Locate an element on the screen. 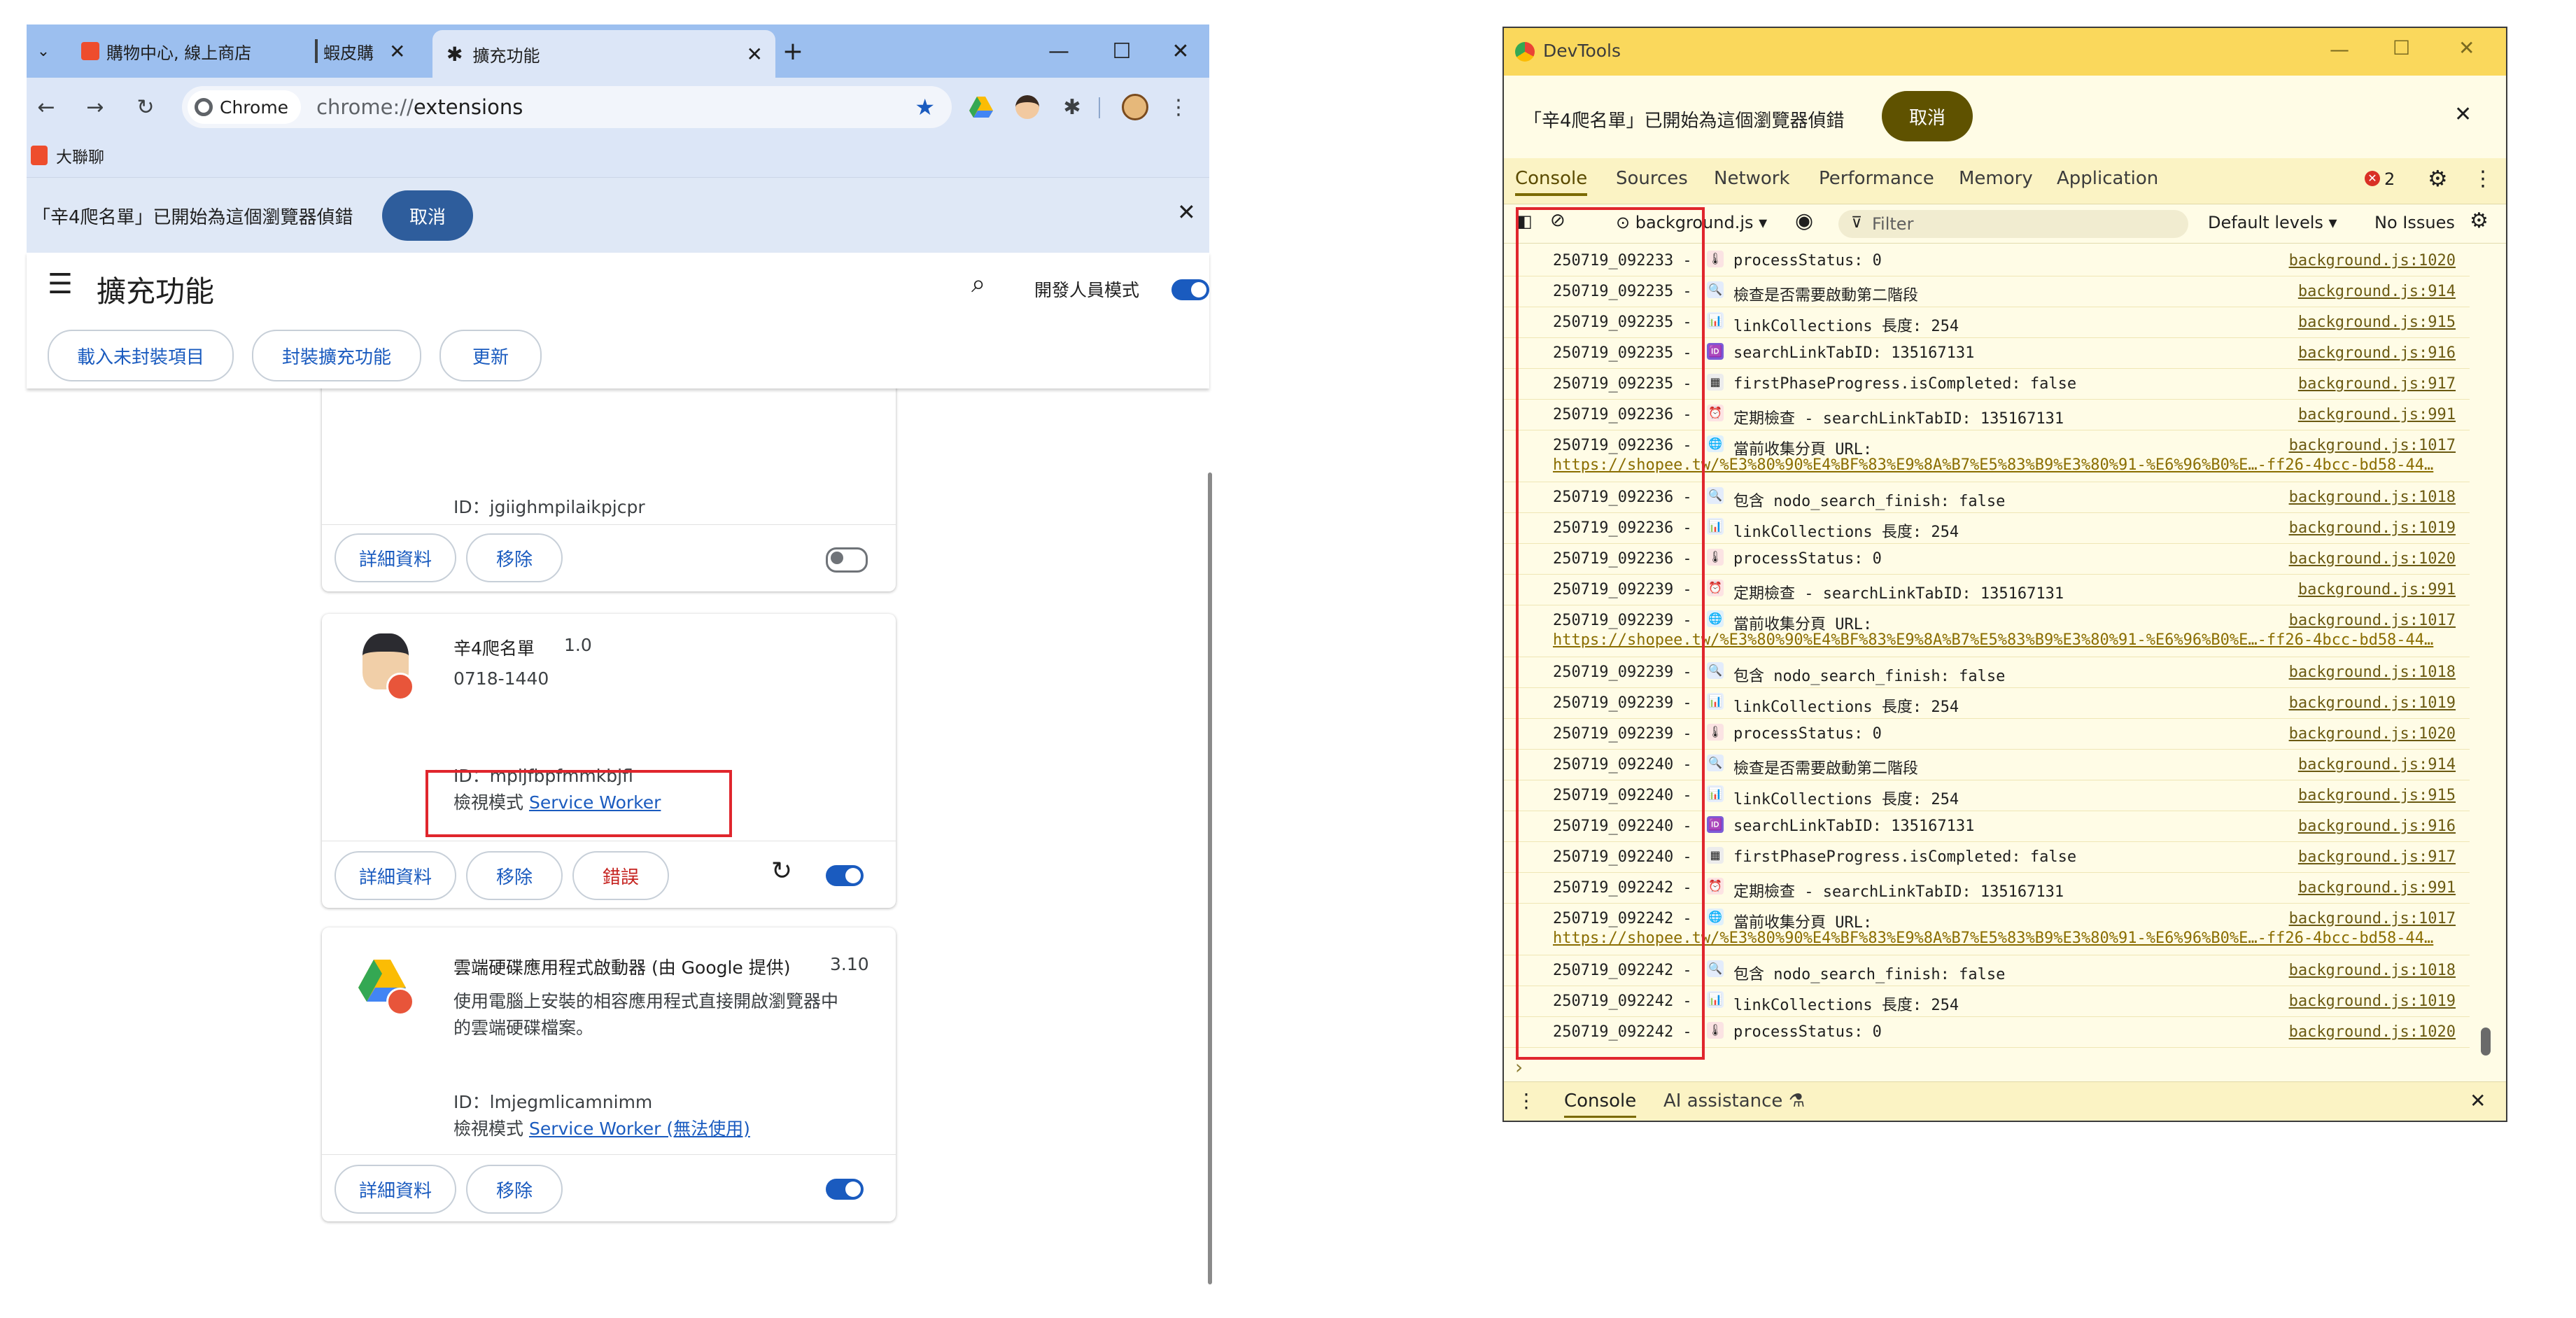 The image size is (2576, 1318). tab-application: Application is located at coordinates (2107, 179).